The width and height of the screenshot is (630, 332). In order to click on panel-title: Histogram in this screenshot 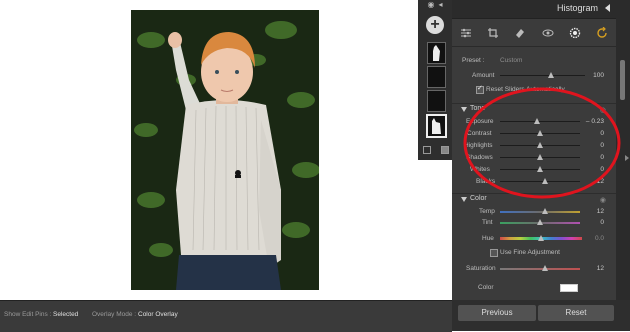, I will do `click(577, 8)`.